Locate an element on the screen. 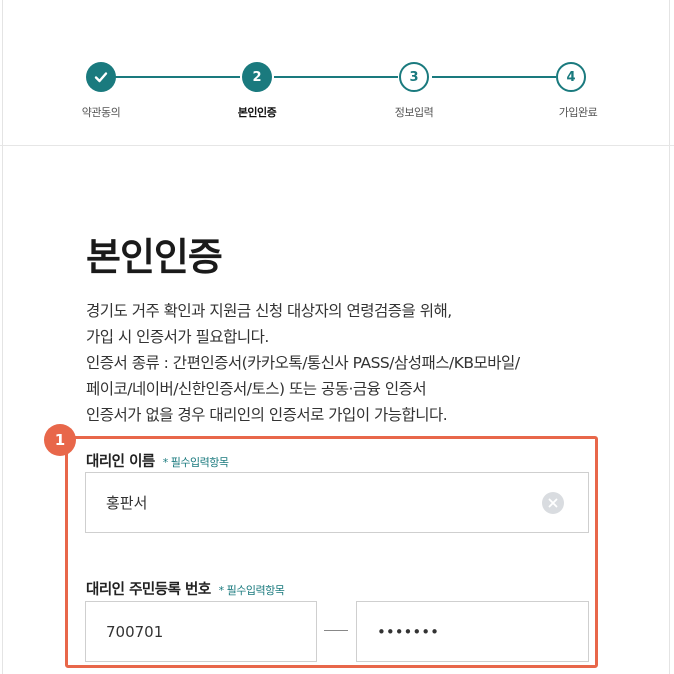 This screenshot has width=674, height=674. step-3-label: 정보입력 is located at coordinates (414, 112).